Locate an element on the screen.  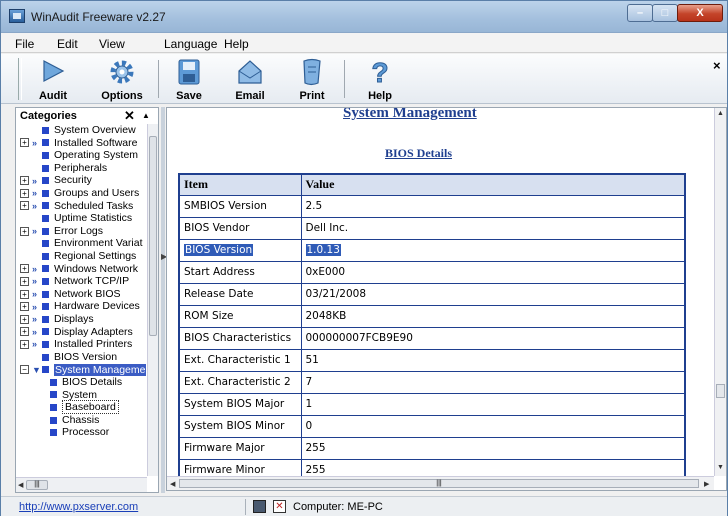
category-item: +» Display Adapters is located at coordinates (76, 332).